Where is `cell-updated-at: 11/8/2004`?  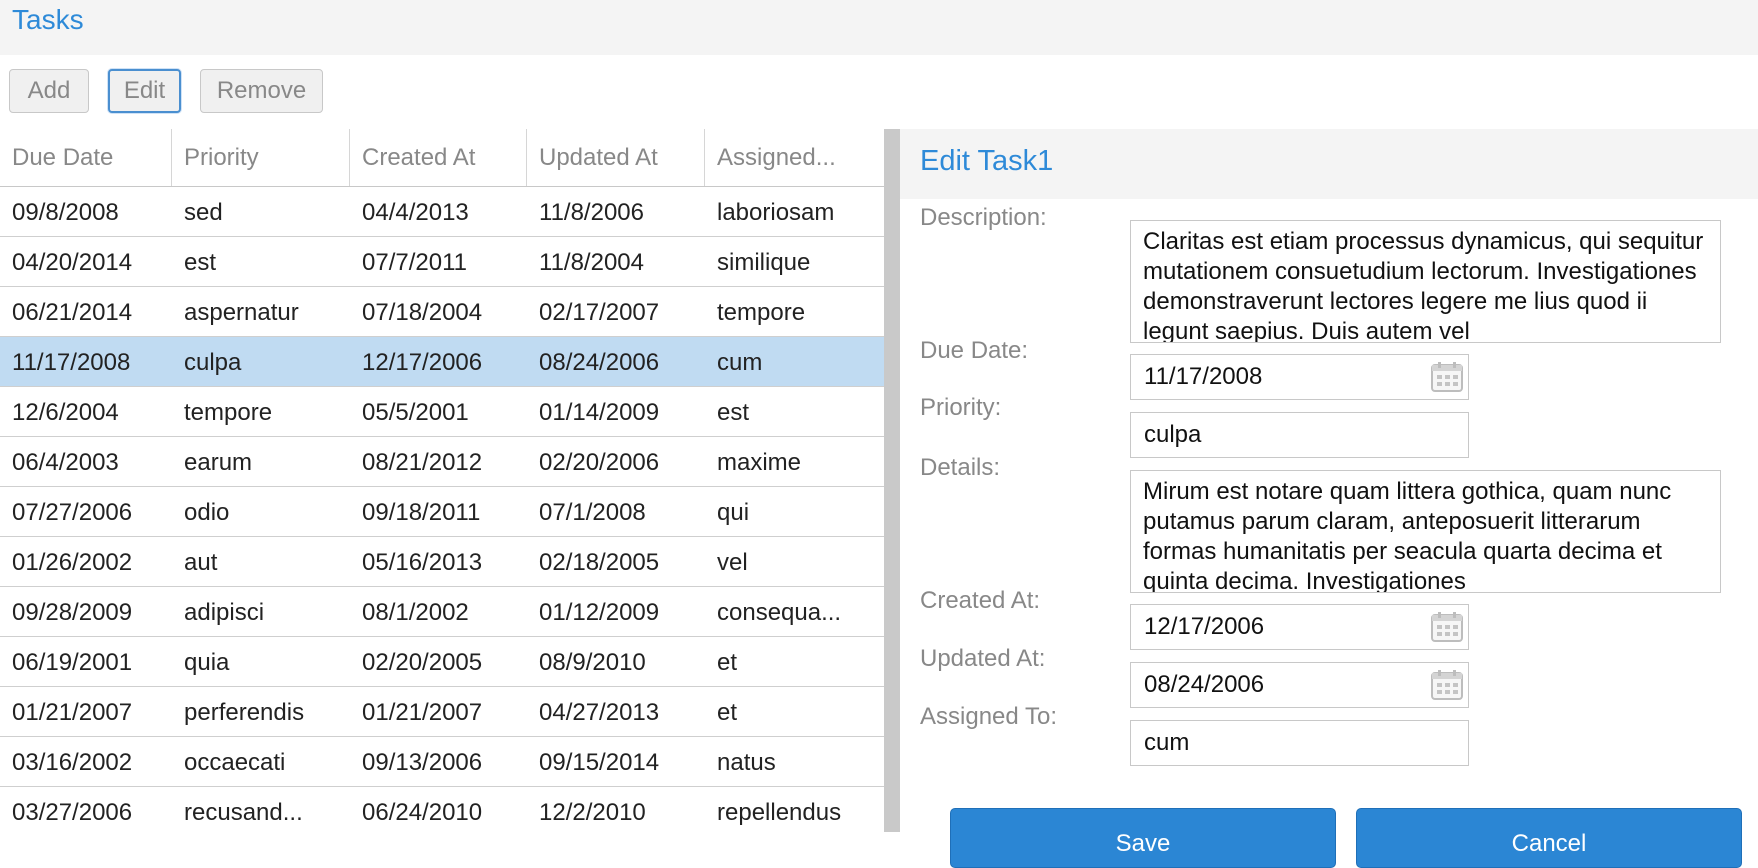 cell-updated-at: 11/8/2004 is located at coordinates (591, 262).